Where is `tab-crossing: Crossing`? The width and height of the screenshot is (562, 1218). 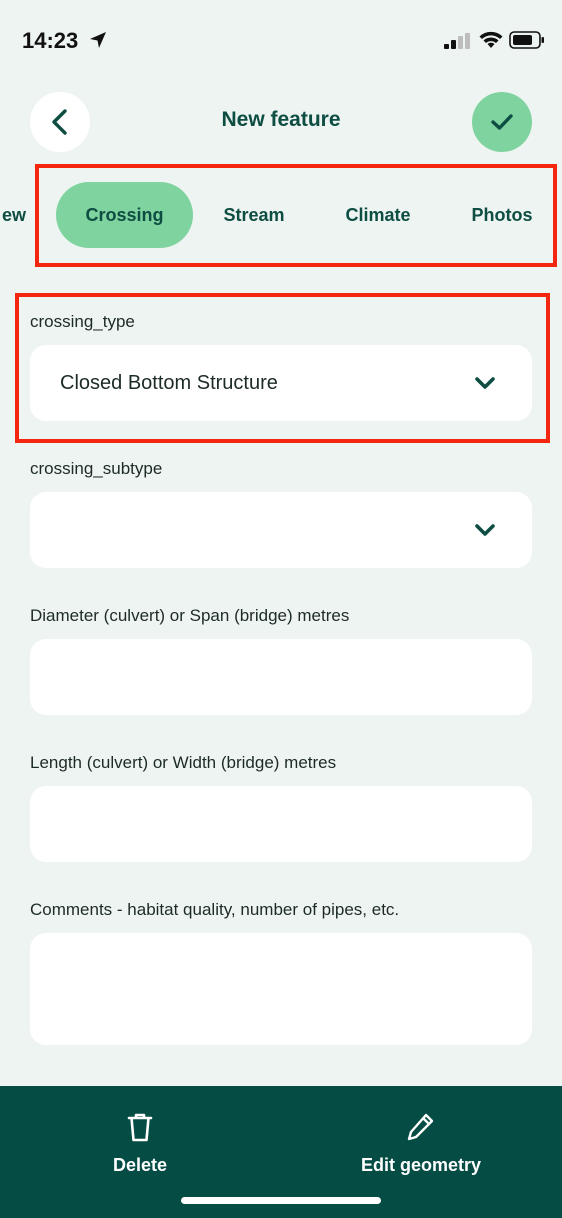 tab-crossing: Crossing is located at coordinates (124, 215).